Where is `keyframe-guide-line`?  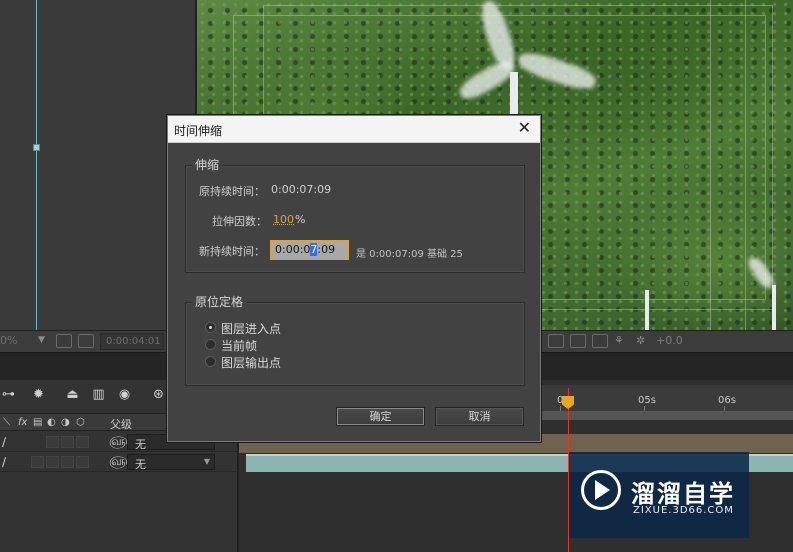
keyframe-guide-line is located at coordinates (36, 165).